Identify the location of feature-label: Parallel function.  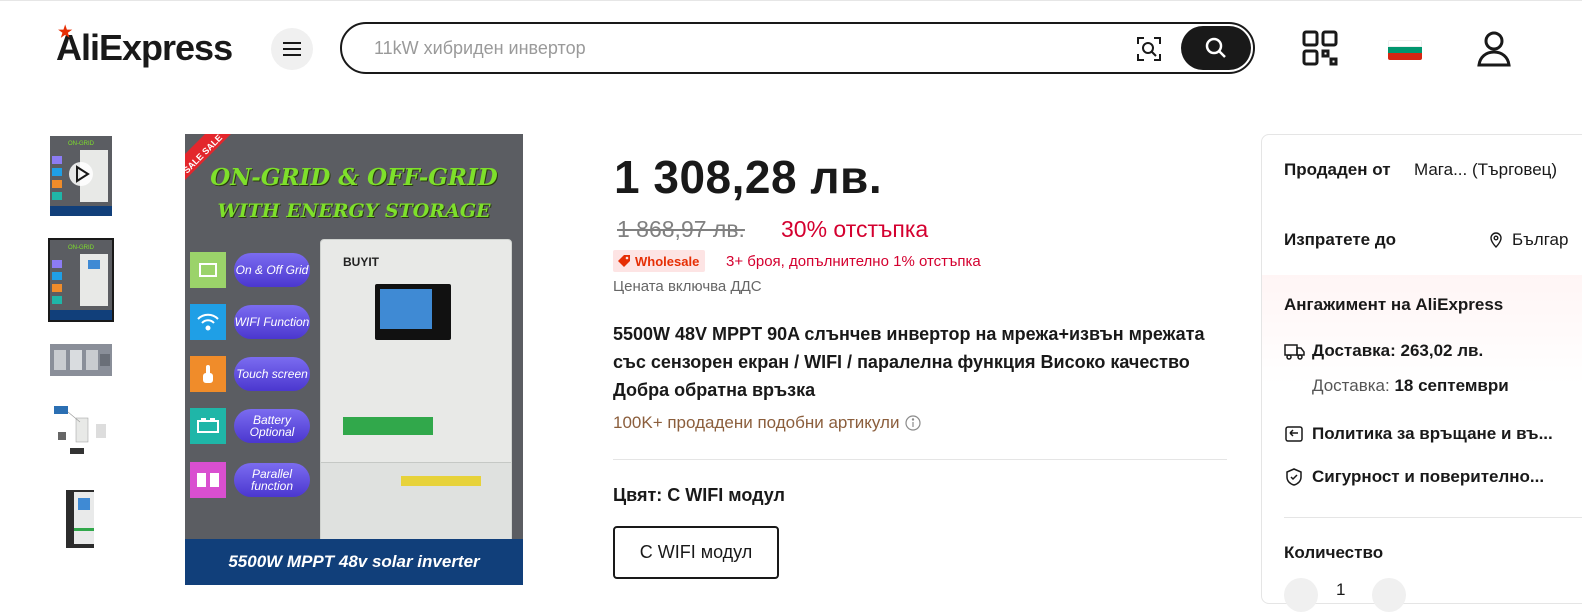
(272, 480).